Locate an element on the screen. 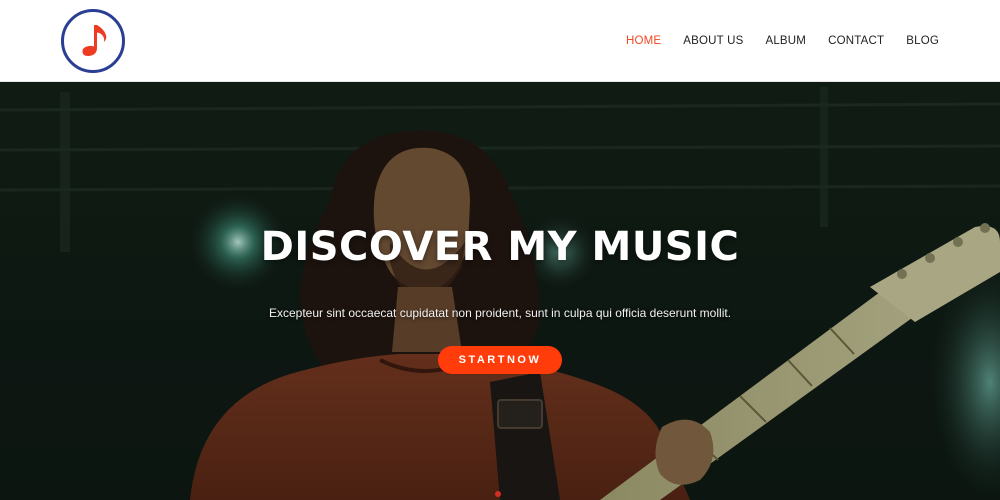 The image size is (1000, 500). nav-contact: CONTACT is located at coordinates (856, 41).